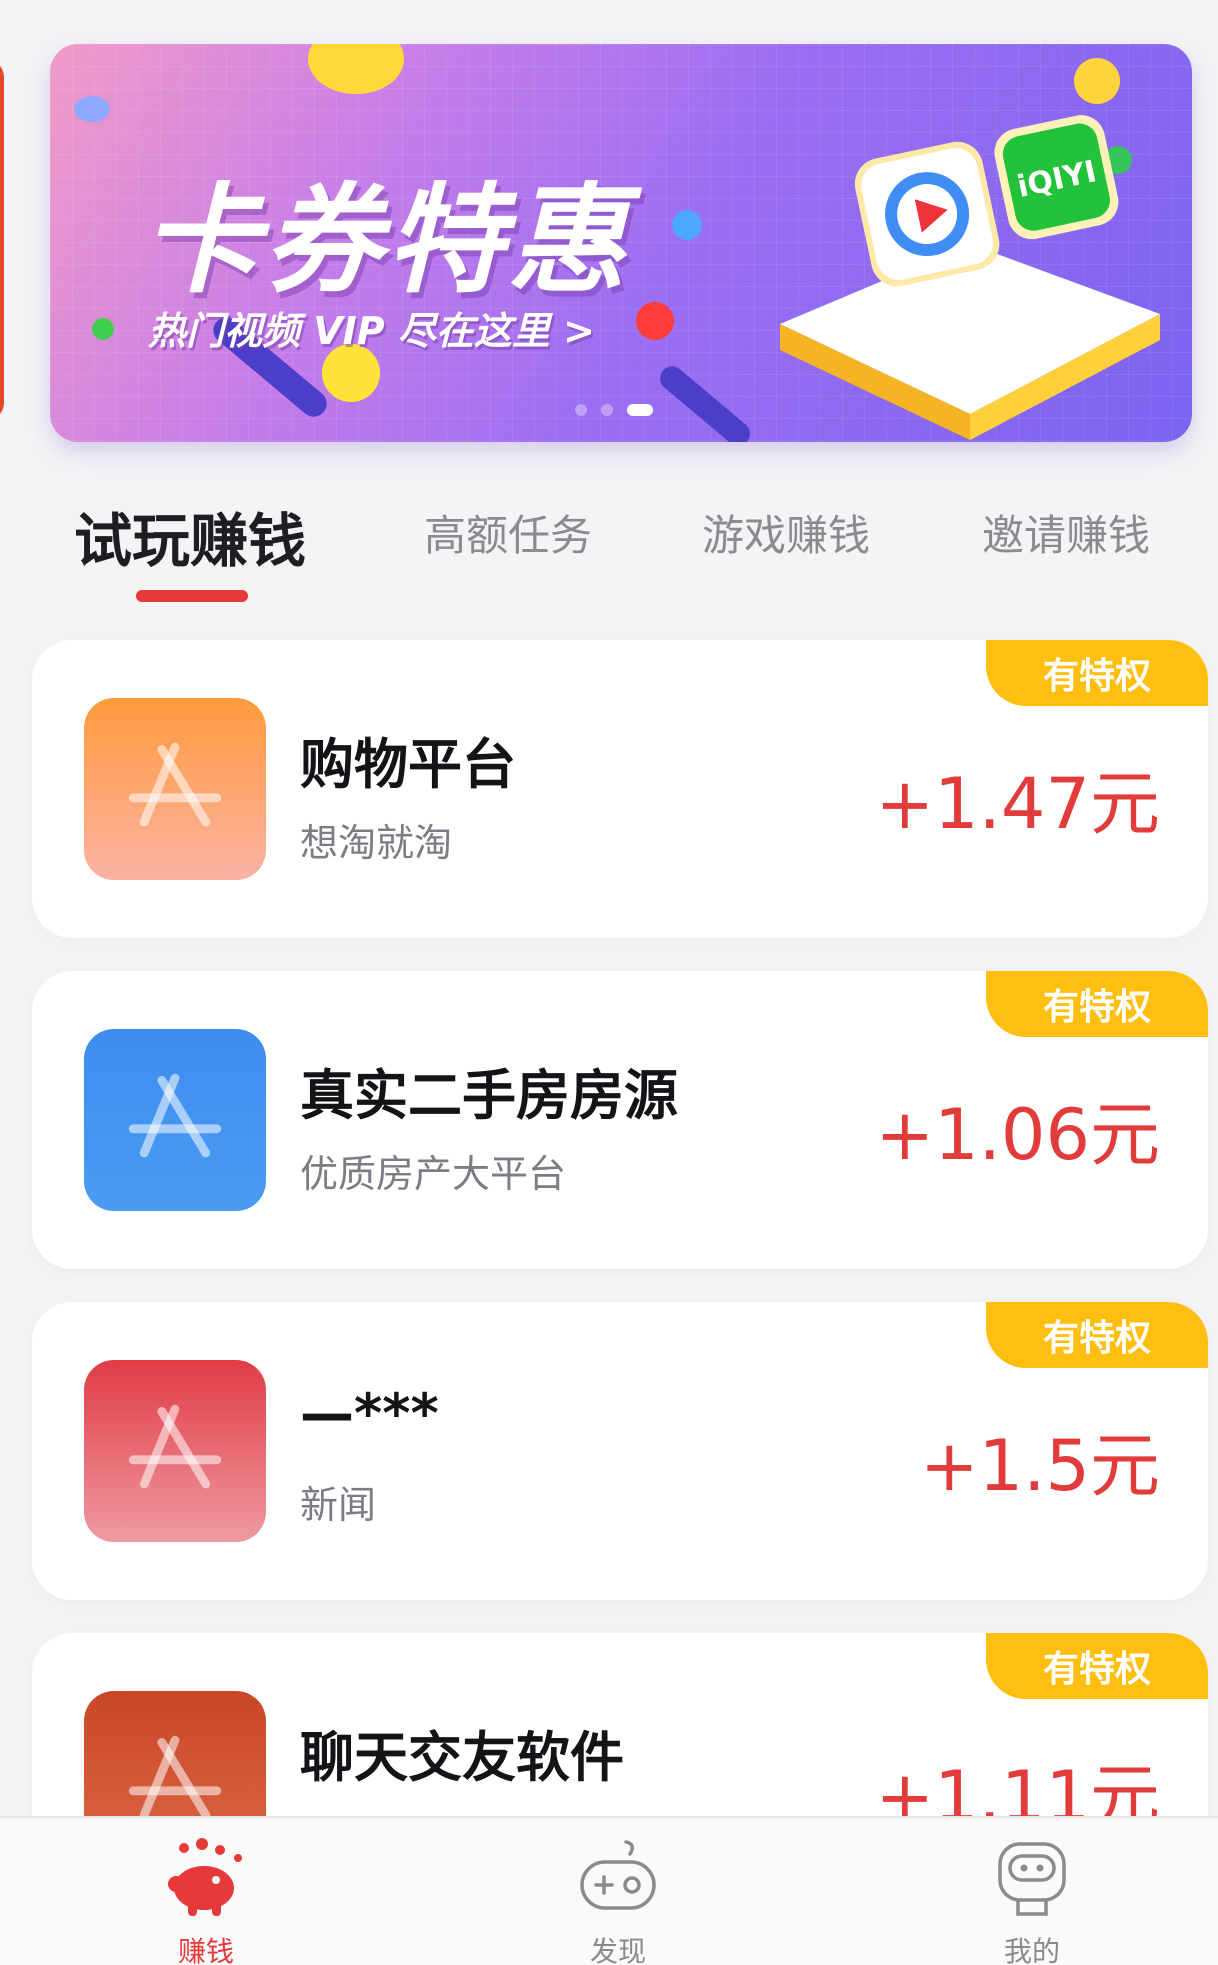  I want to click on banner-pagination, so click(614, 410).